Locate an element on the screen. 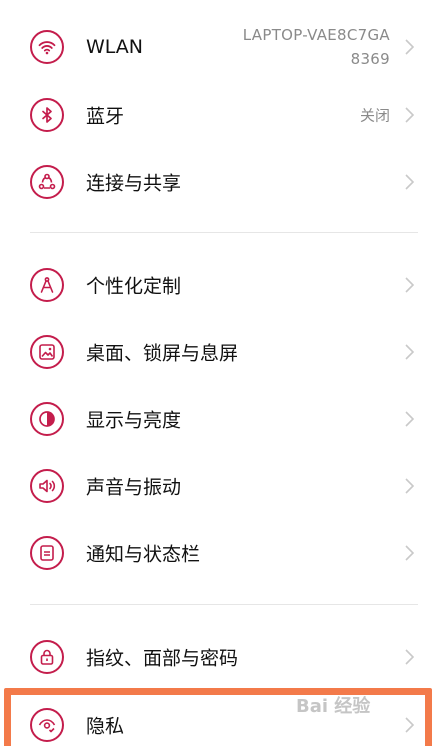 The image size is (438, 746). settings-item-fingerprint-password: 指纹、面部与密码 is located at coordinates (219, 657).